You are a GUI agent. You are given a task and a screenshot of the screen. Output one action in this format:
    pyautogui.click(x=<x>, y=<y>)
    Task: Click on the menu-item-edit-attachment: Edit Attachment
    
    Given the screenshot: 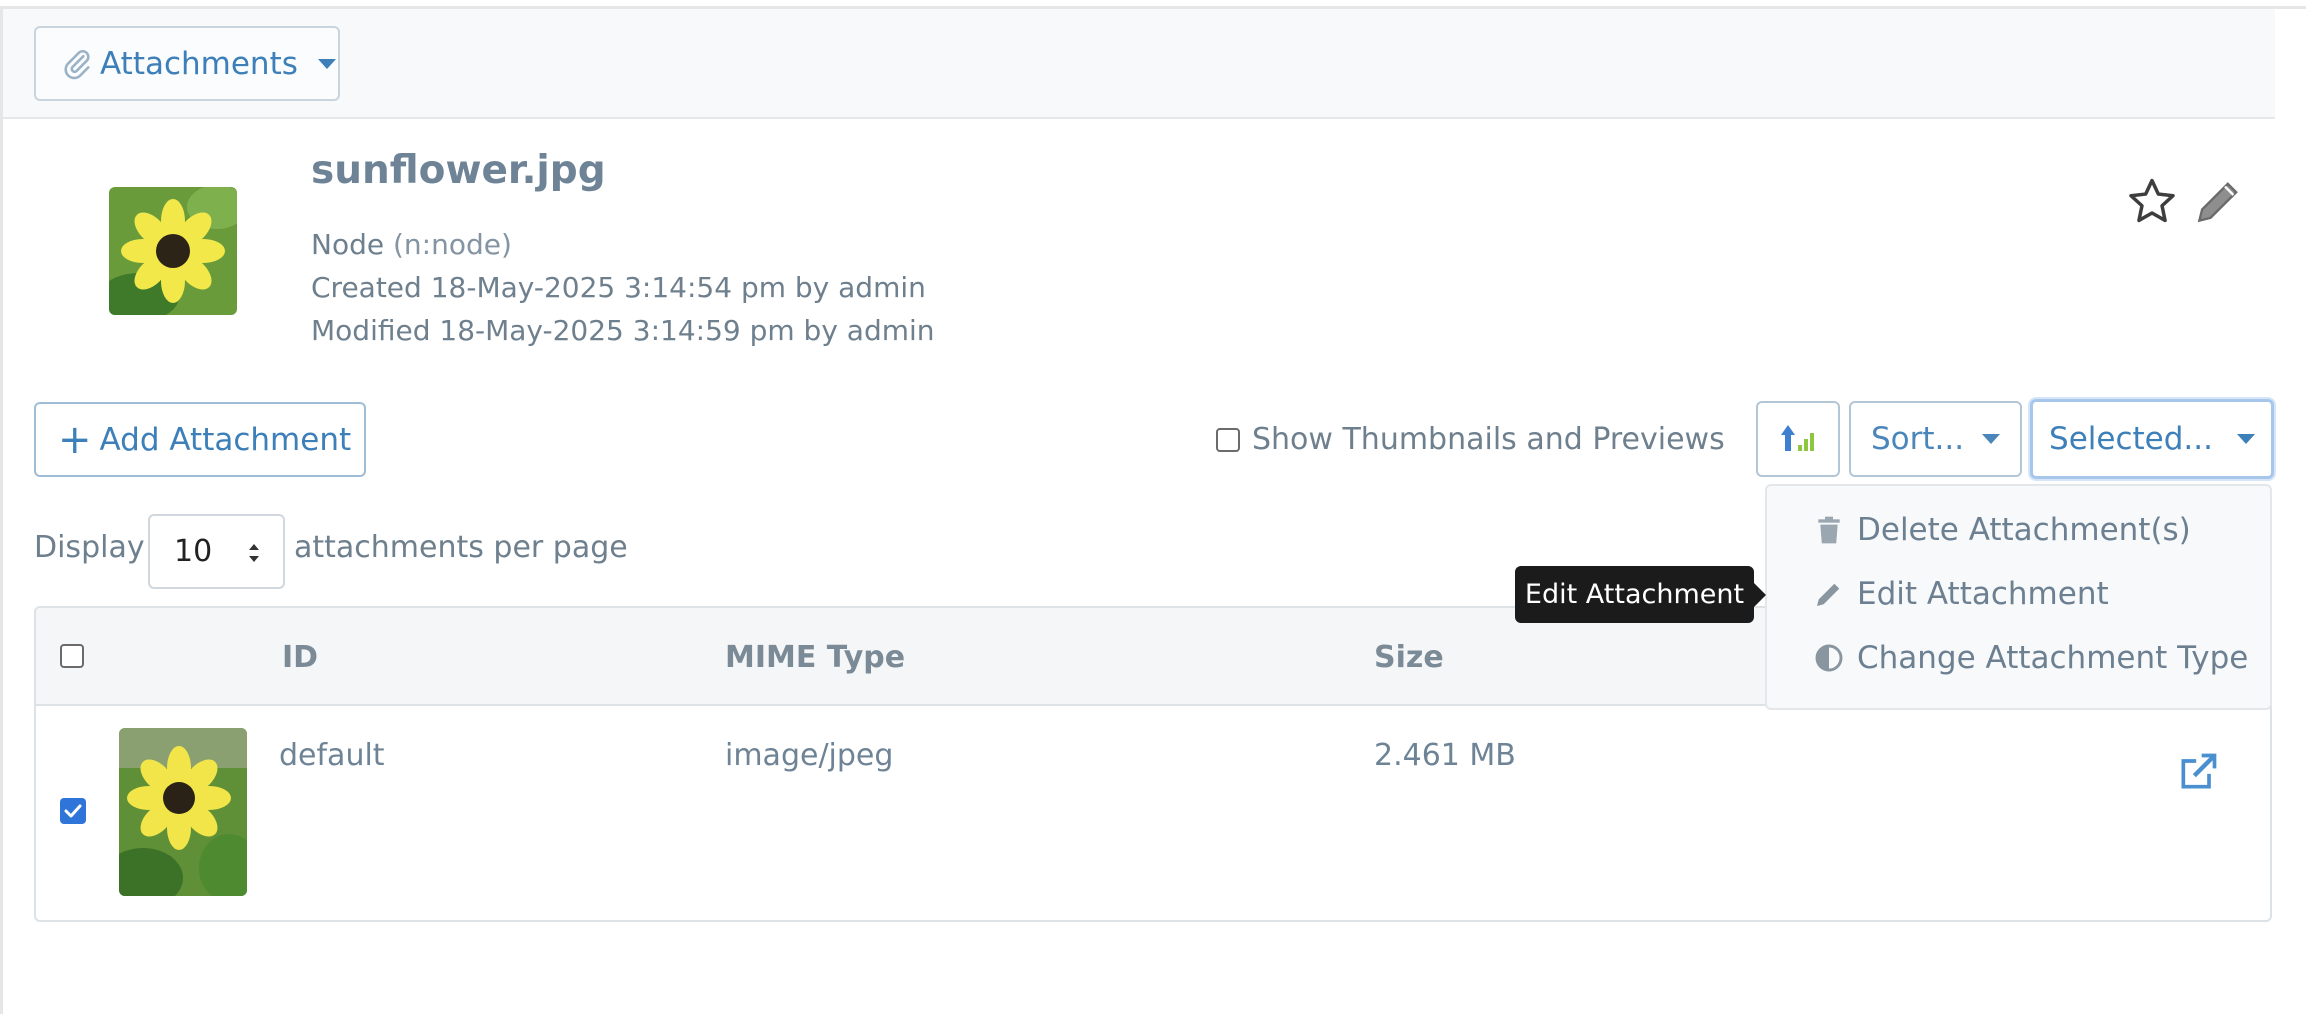 What is the action you would take?
    pyautogui.click(x=1961, y=594)
    